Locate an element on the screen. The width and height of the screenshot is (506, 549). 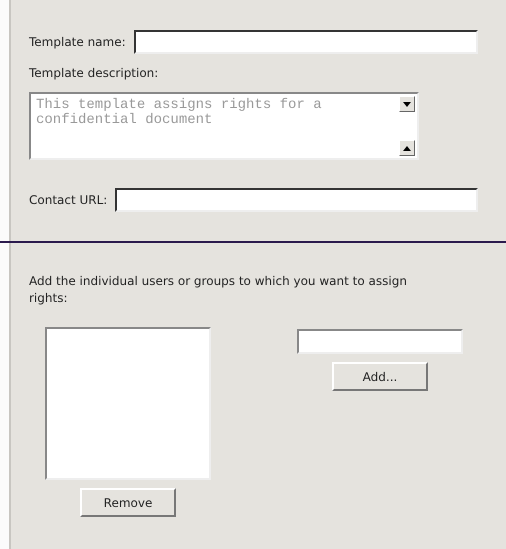
template-description-label: Template description: is located at coordinates (94, 73).